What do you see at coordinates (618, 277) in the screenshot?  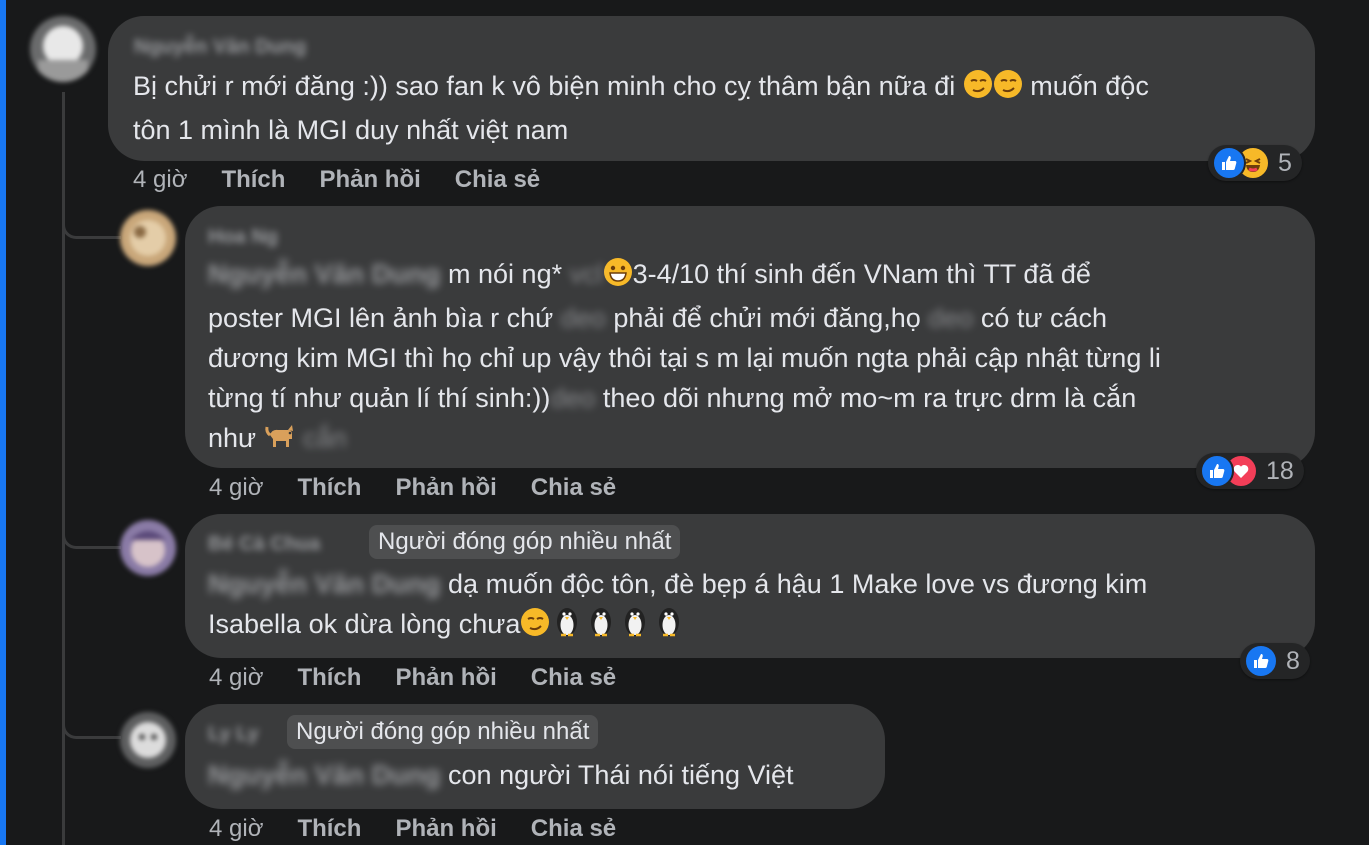 I see `grin-emoji-icon` at bounding box center [618, 277].